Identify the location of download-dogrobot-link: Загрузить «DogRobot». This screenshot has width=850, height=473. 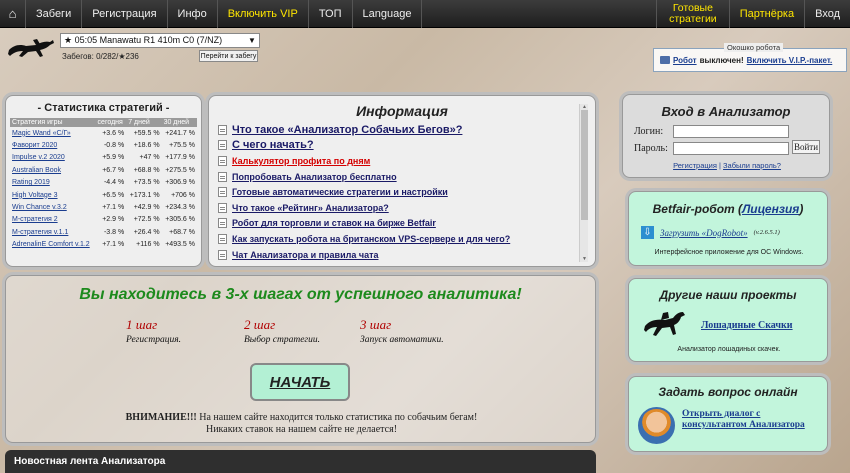
(704, 233).